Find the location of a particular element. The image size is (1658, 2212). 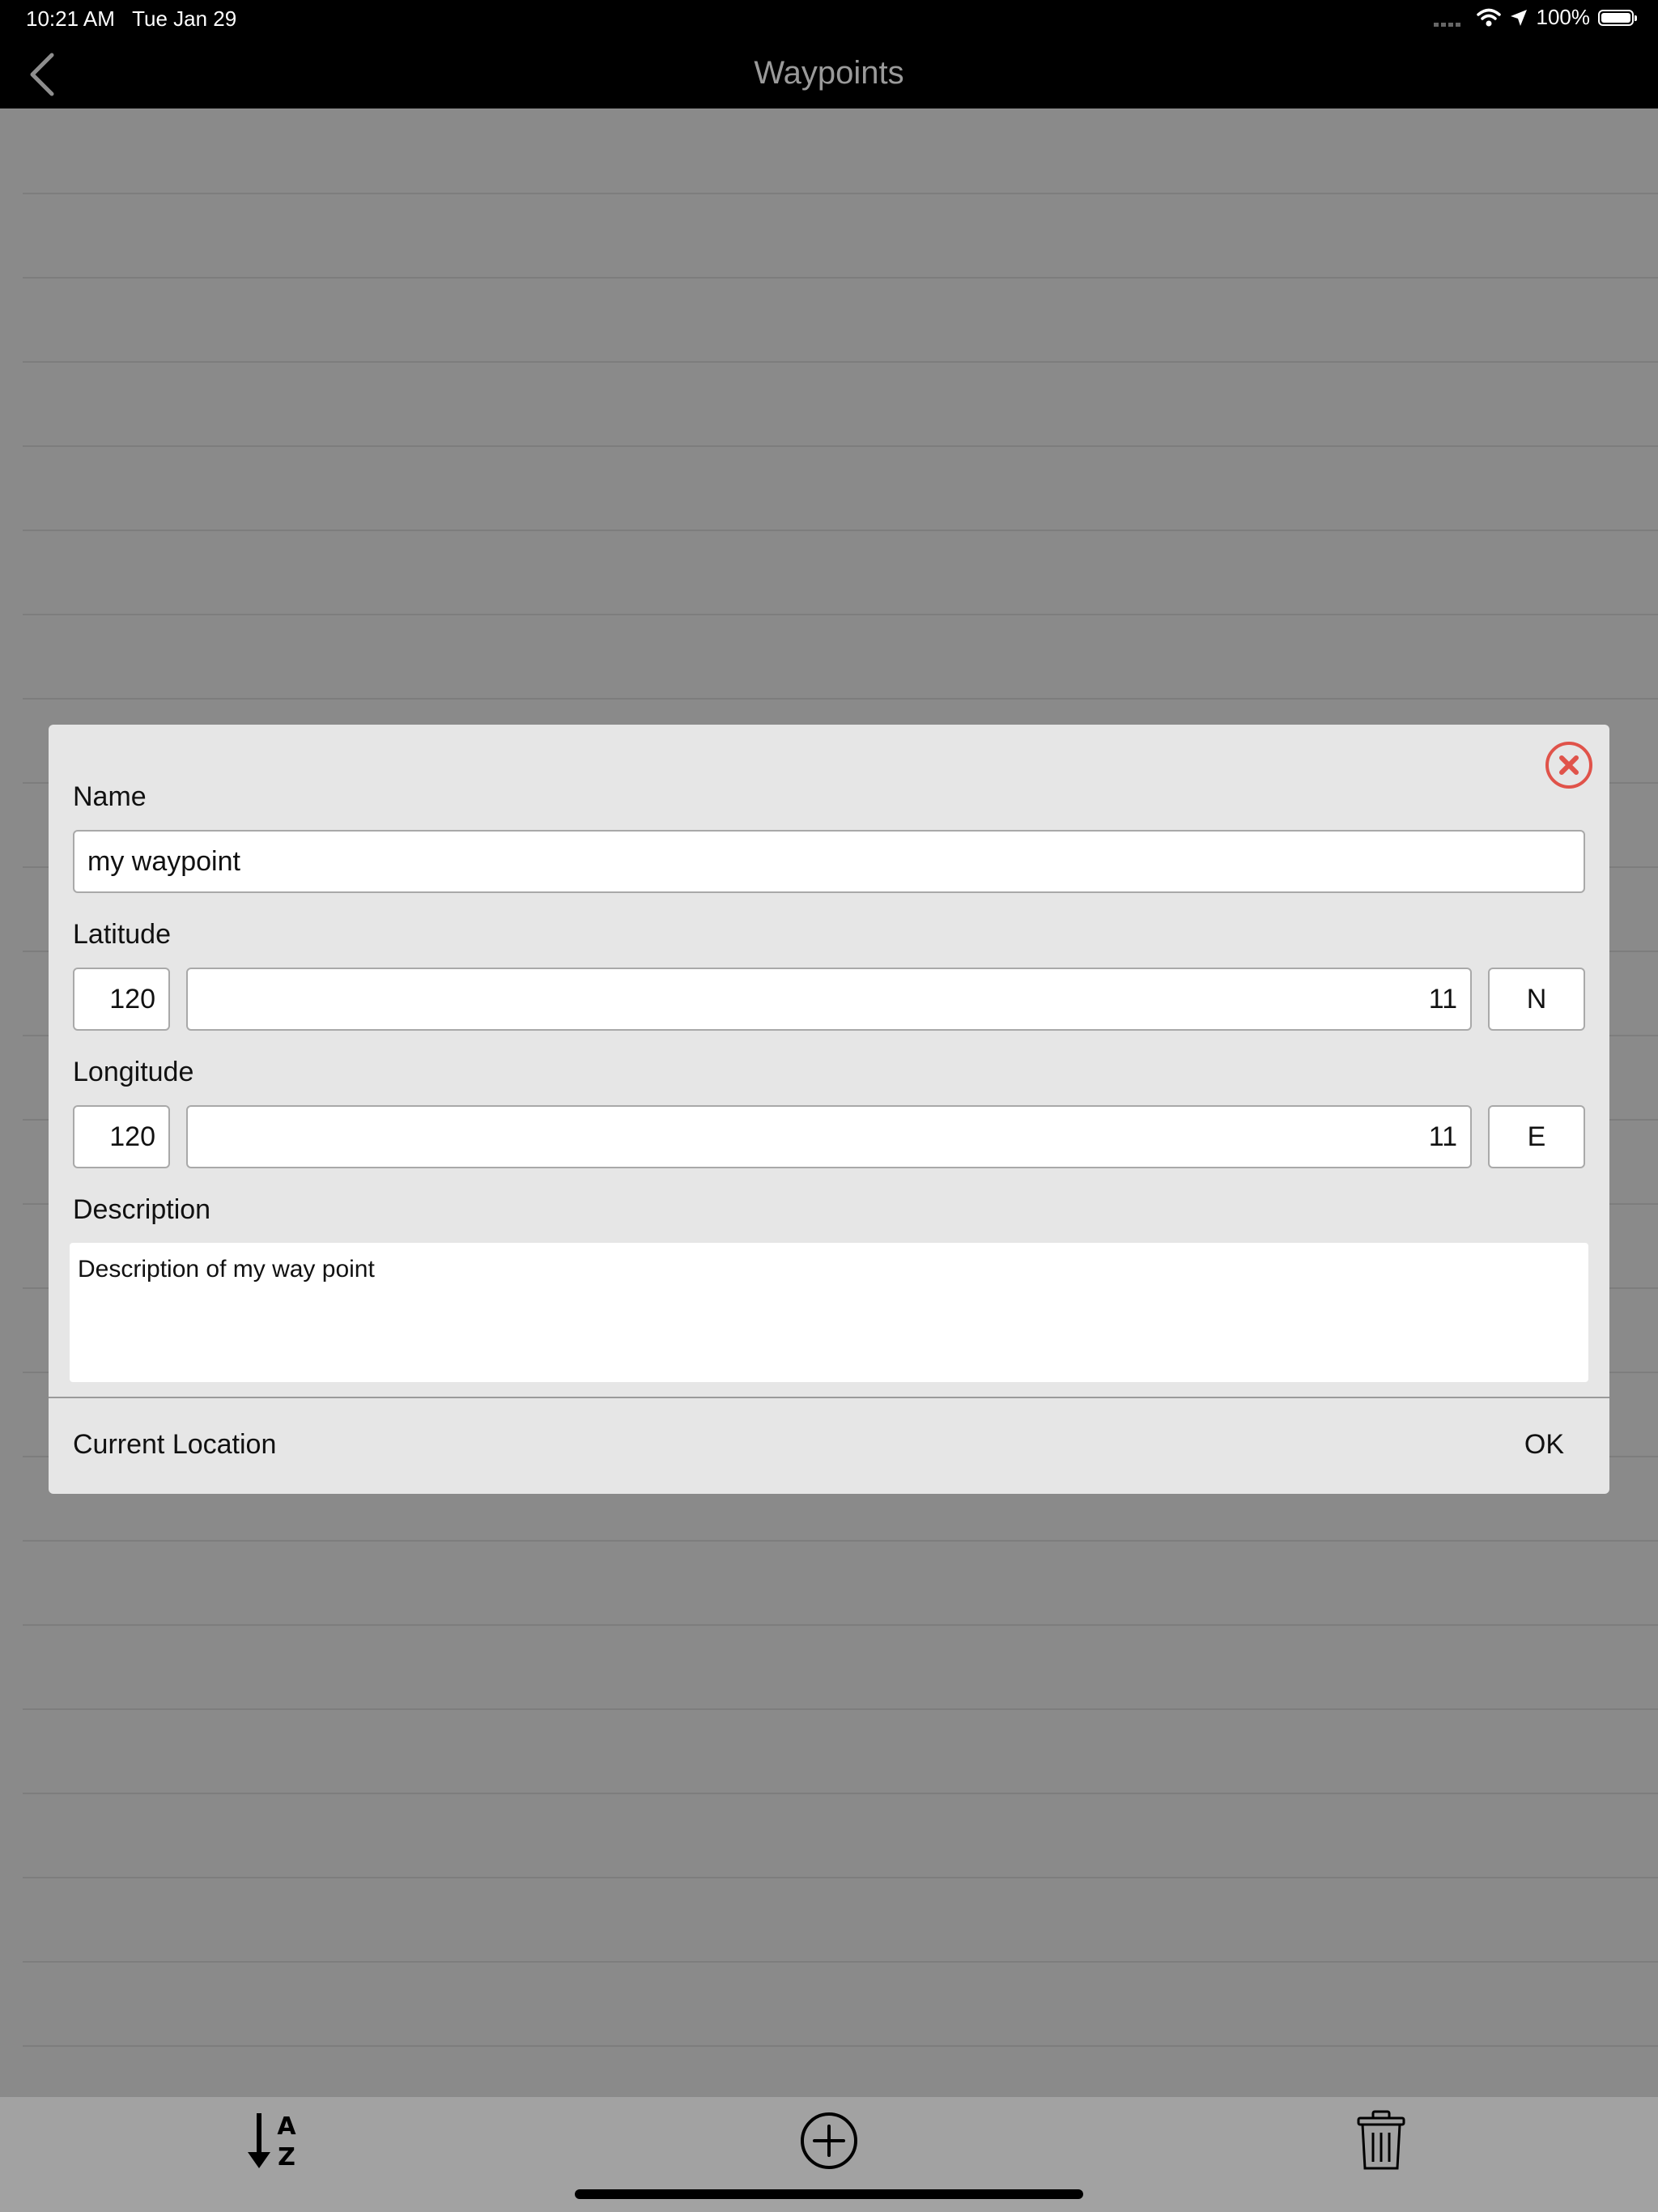

svg-text: A is located at coordinates (286, 2127).